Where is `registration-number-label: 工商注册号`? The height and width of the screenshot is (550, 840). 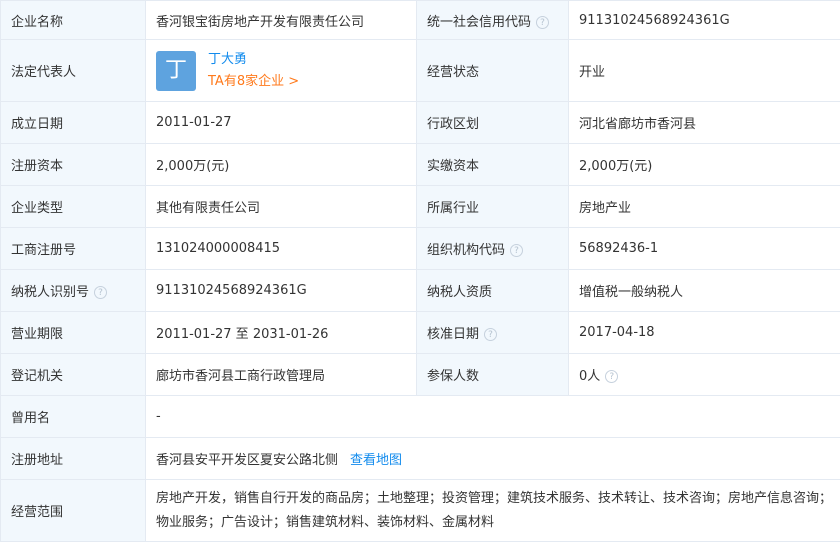
registration-number-label: 工商注册号 is located at coordinates (73, 248).